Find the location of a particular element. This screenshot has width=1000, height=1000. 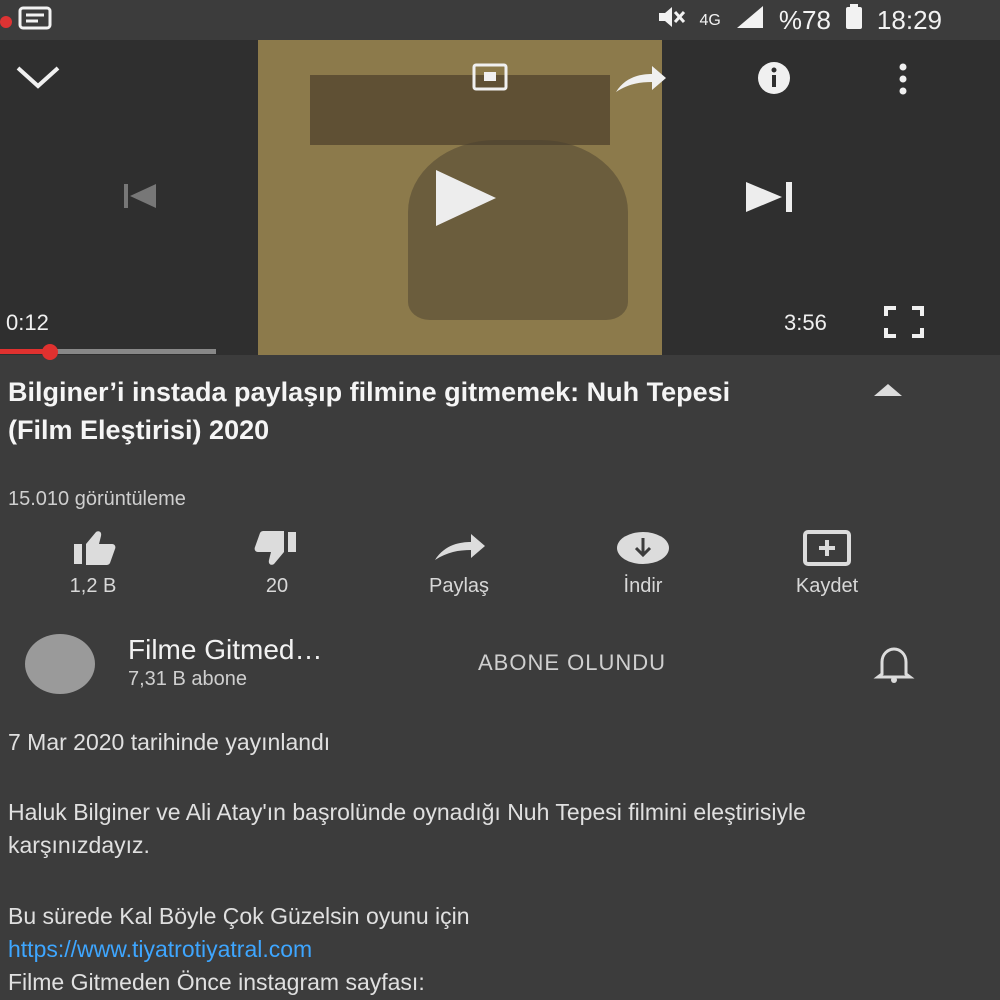

elapsed-time: 0:12 is located at coordinates (27, 322).